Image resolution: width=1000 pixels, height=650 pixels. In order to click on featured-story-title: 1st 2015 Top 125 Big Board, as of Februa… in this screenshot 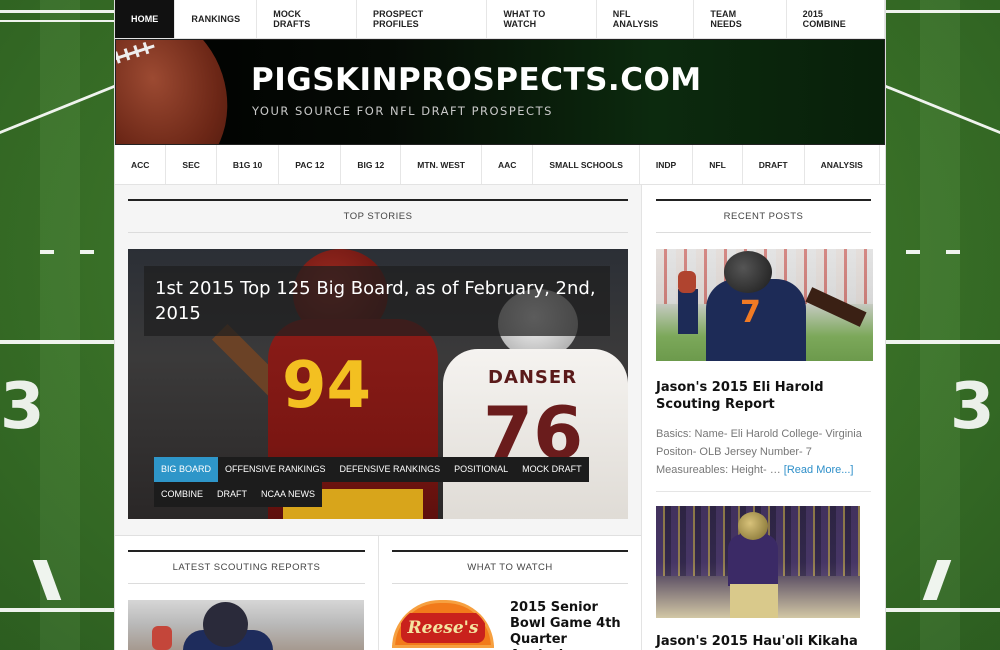, I will do `click(377, 301)`.